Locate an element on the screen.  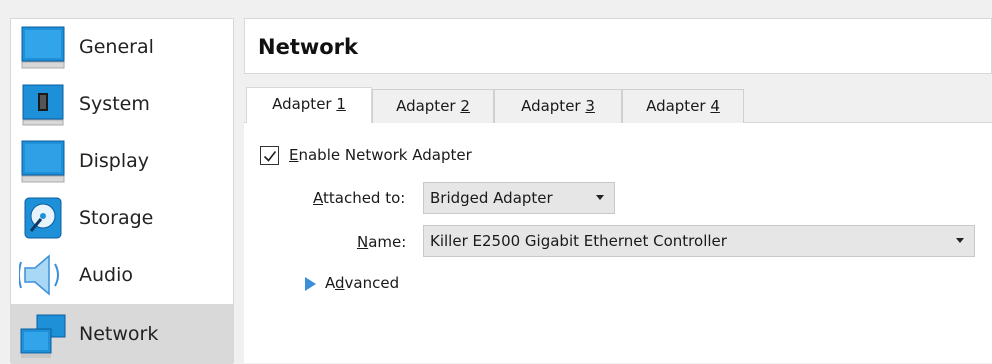
attached-to-value: Bridged Adapter is located at coordinates (491, 198).